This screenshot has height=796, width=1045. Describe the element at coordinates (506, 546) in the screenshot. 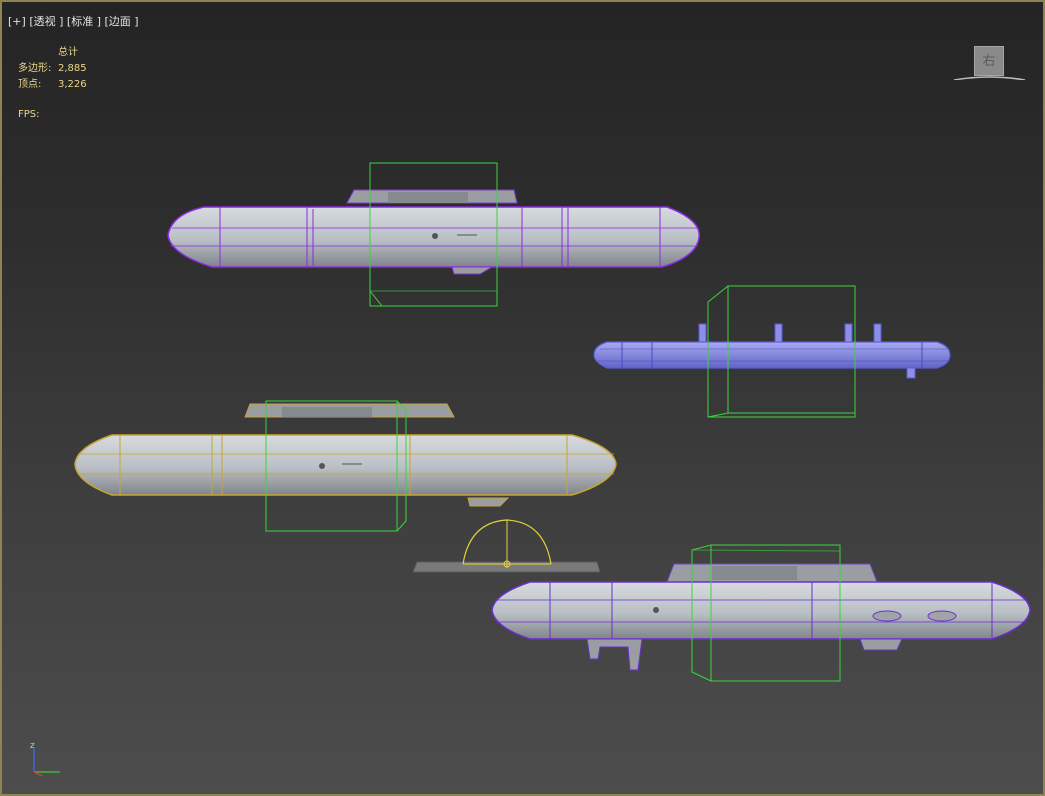

I see `light-helper-object` at that location.